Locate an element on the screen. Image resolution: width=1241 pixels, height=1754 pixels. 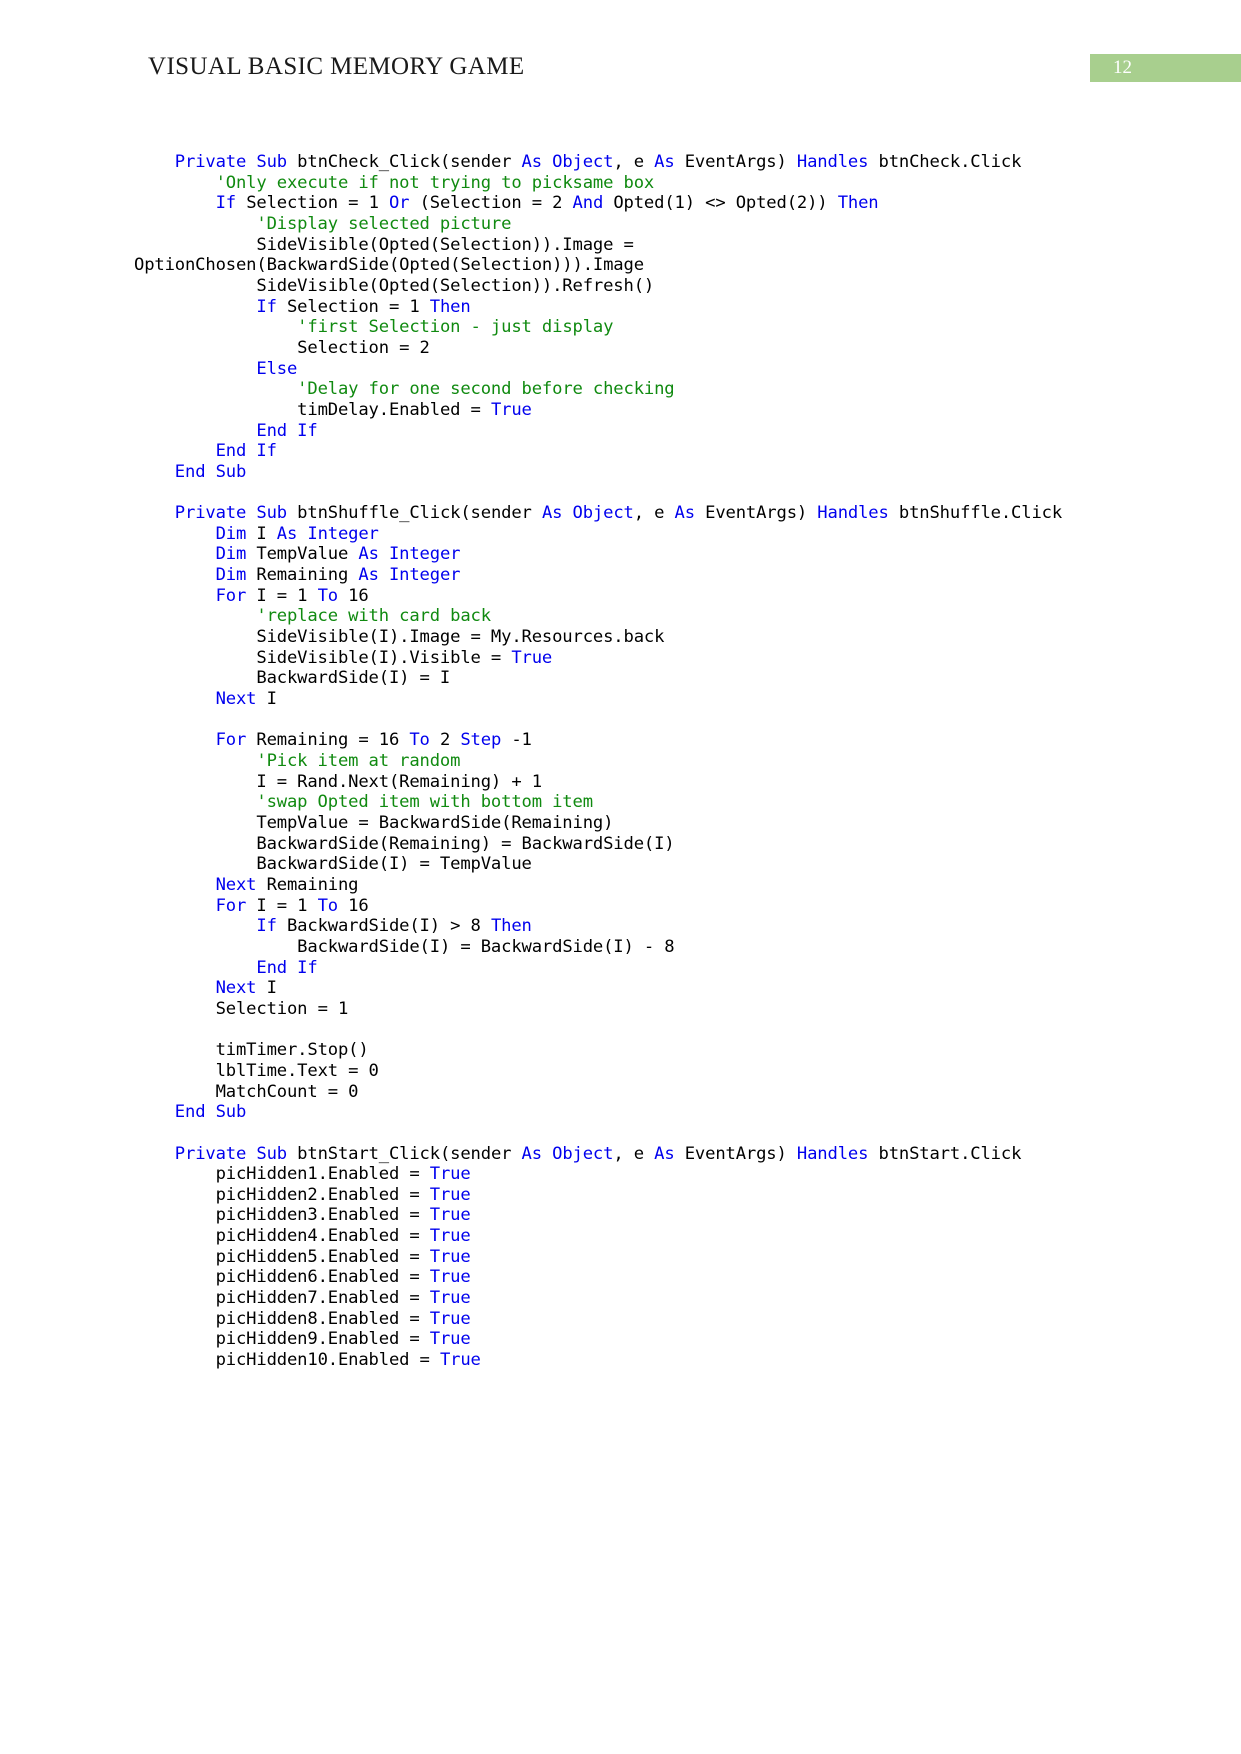
code-token-kw: As Object is located at coordinates (567, 162).